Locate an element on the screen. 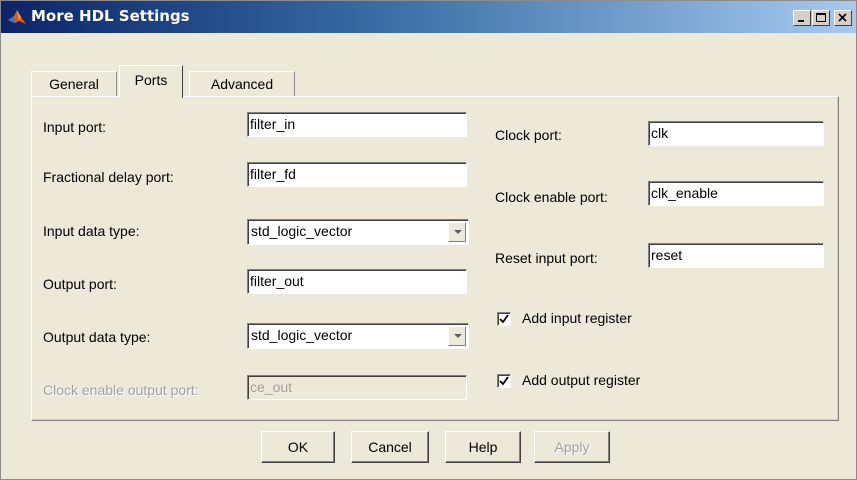  reset-input-port-field: reset is located at coordinates (736, 255).